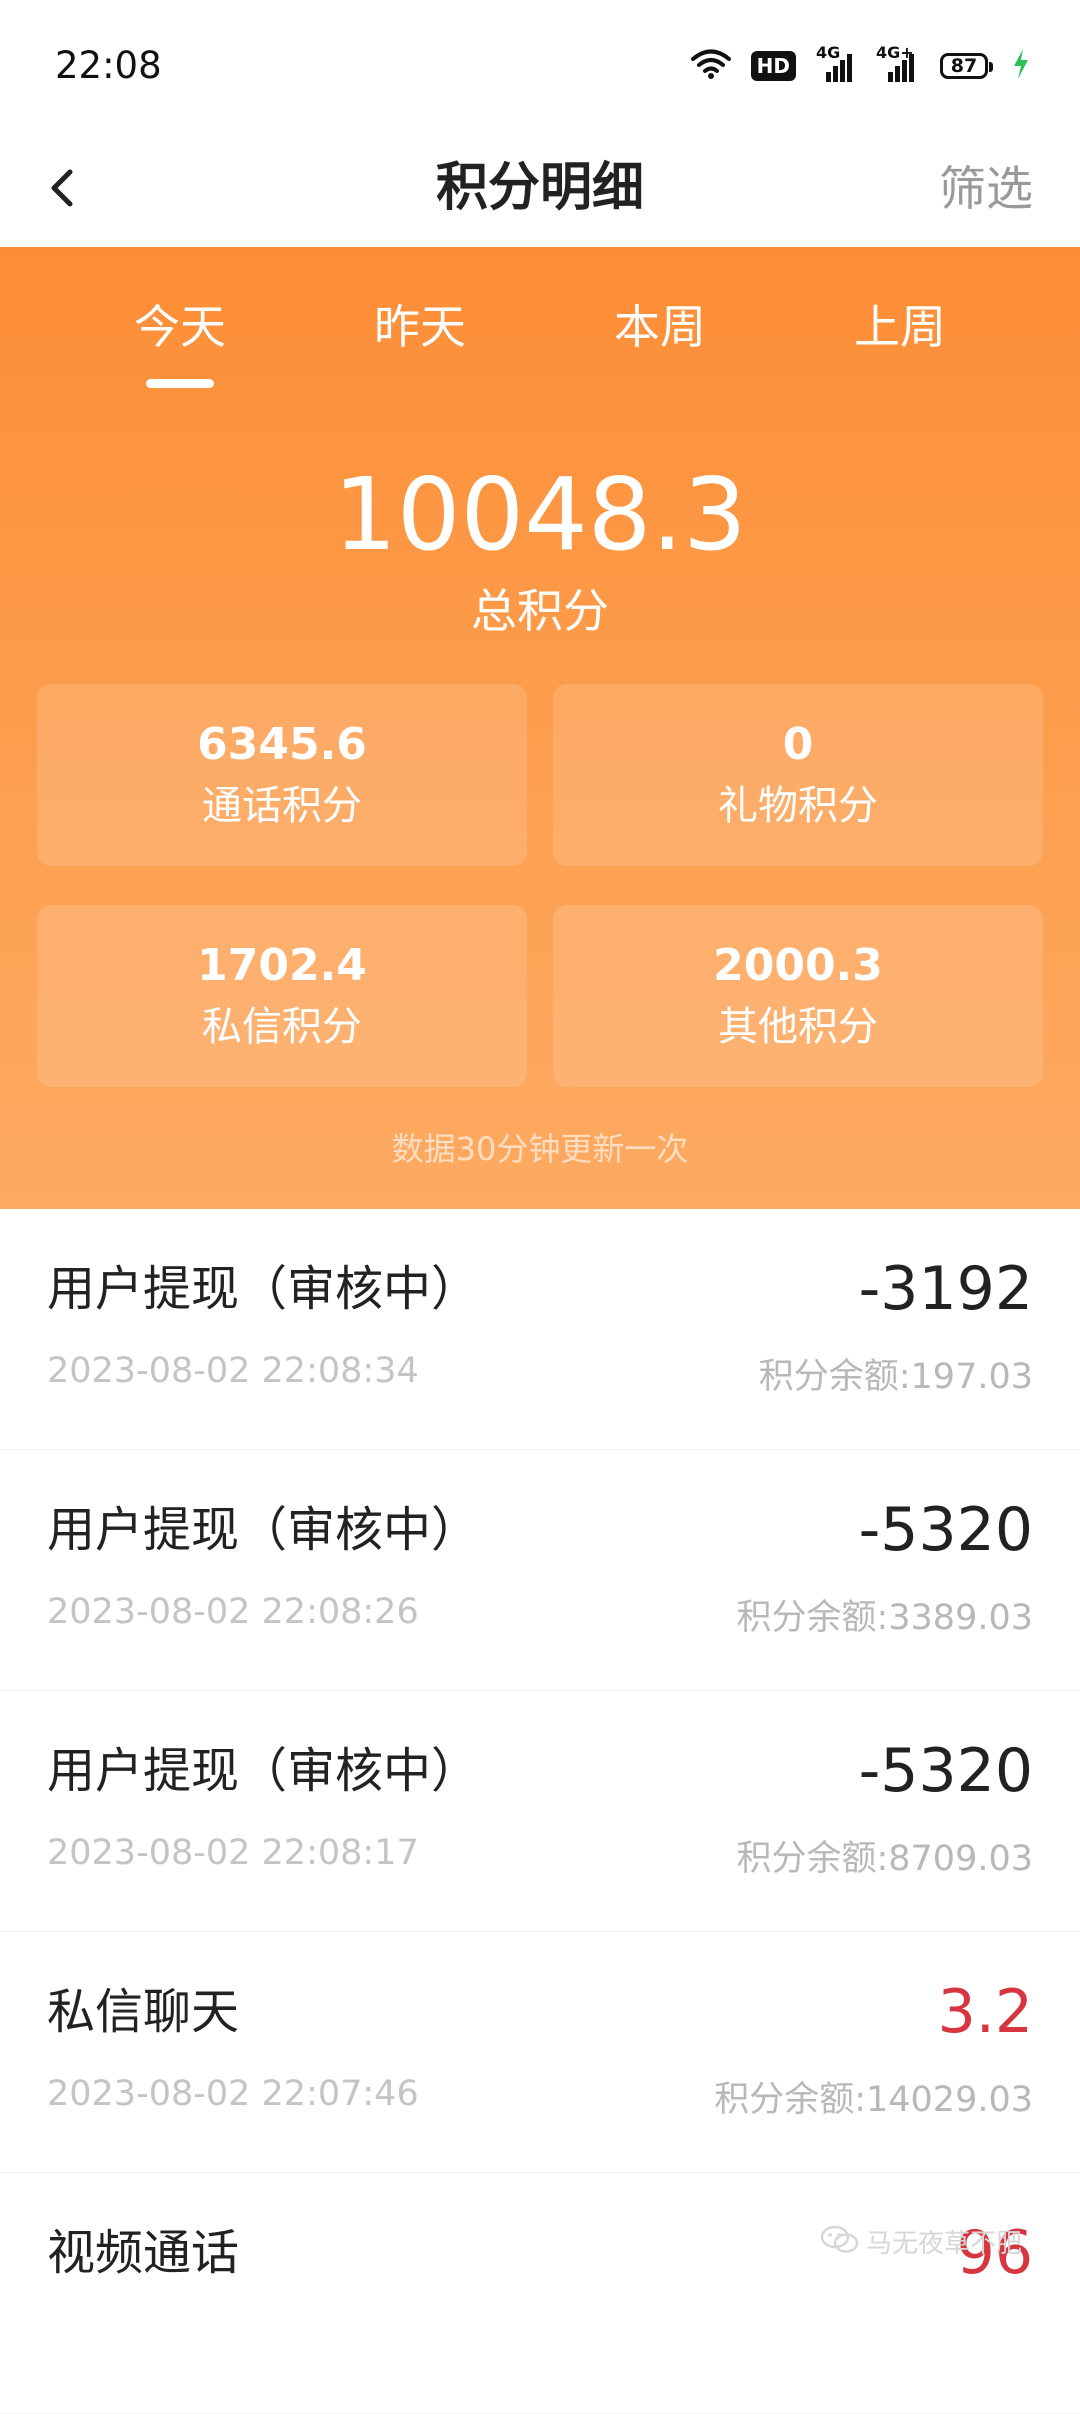 Image resolution: width=1080 pixels, height=2414 pixels. What do you see at coordinates (898, 63) in the screenshot?
I see `signal-icon: 4G+` at bounding box center [898, 63].